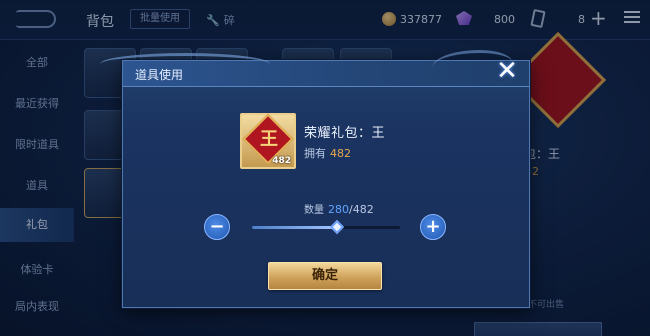 The width and height of the screenshot is (650, 336). Describe the element at coordinates (345, 133) in the screenshot. I see `item-name: 荣耀礼包：王` at that location.